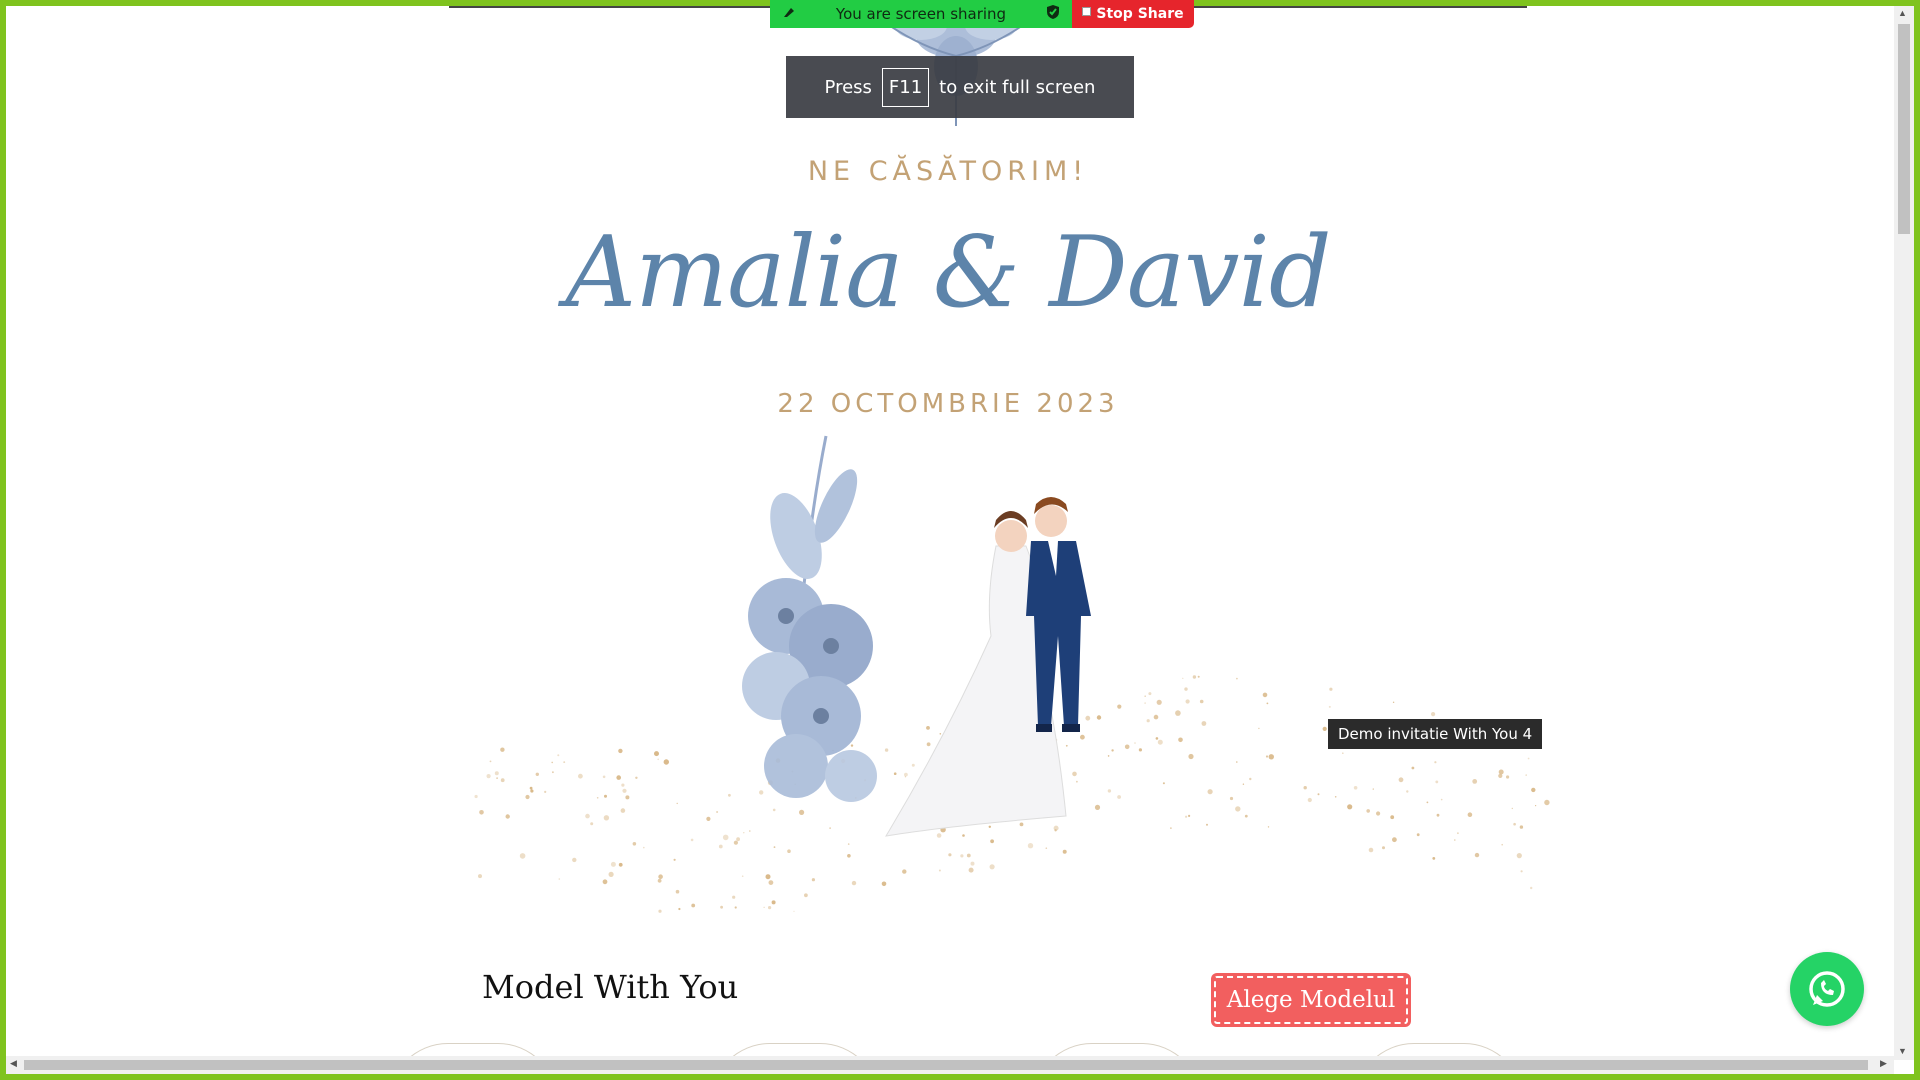 This screenshot has width=1920, height=1080. What do you see at coordinates (1902, 13) in the screenshot?
I see `scroll-up-icon: ▲` at bounding box center [1902, 13].